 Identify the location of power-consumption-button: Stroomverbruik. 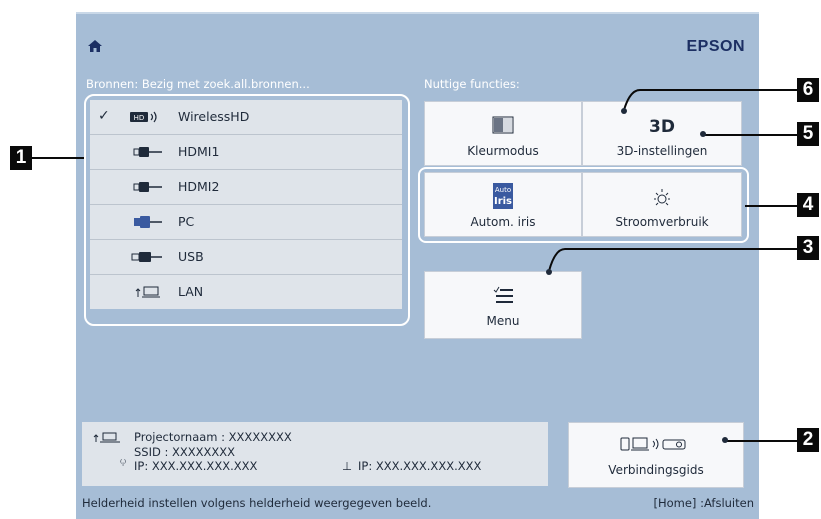
(662, 204).